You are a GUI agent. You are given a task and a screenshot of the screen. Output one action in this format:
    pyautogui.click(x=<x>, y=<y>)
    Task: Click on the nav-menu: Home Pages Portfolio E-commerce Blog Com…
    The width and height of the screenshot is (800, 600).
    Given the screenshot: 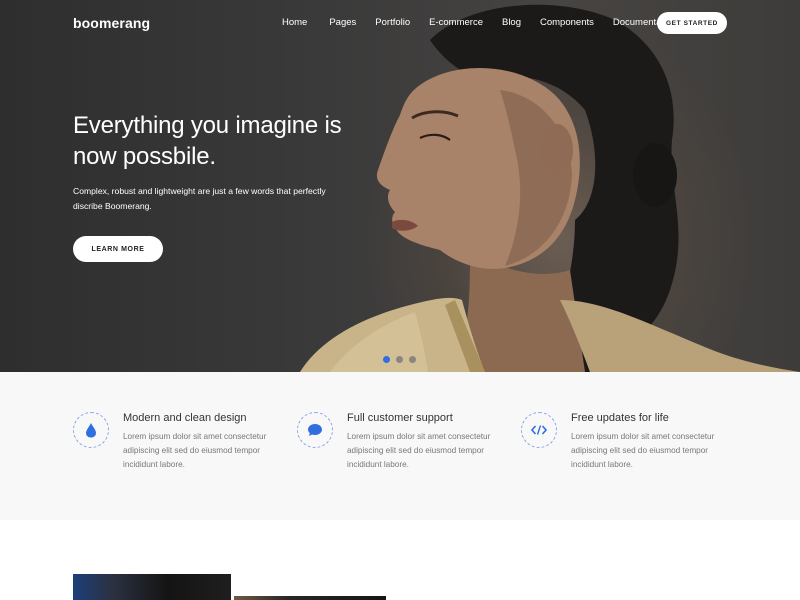 What is the action you would take?
    pyautogui.click(x=489, y=22)
    